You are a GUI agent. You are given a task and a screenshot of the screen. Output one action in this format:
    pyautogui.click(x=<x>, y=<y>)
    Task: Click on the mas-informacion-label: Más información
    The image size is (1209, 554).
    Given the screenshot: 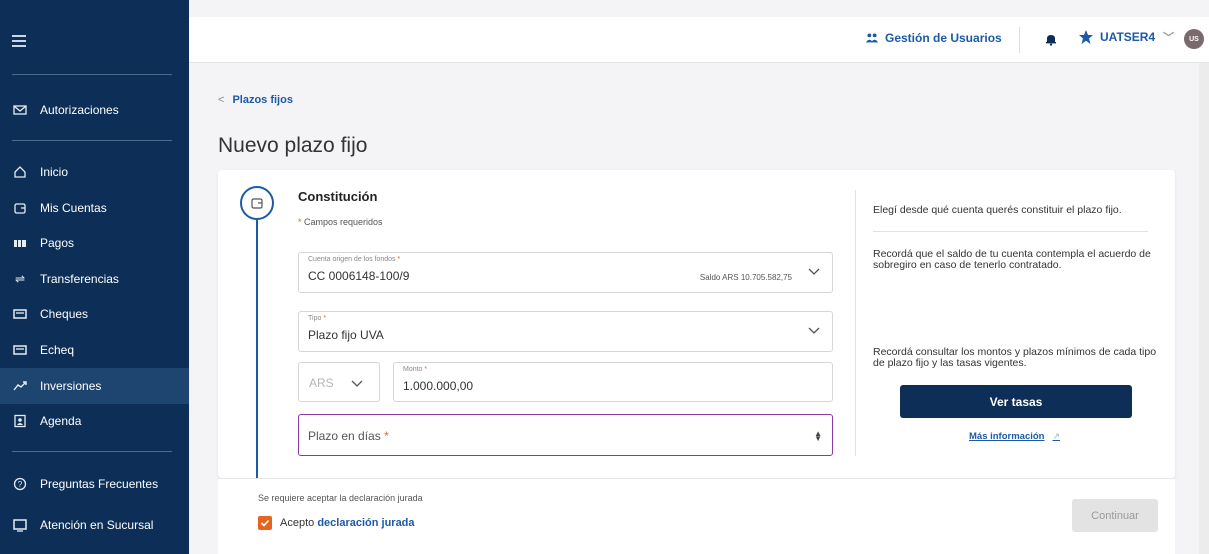 What is the action you would take?
    pyautogui.click(x=1007, y=436)
    